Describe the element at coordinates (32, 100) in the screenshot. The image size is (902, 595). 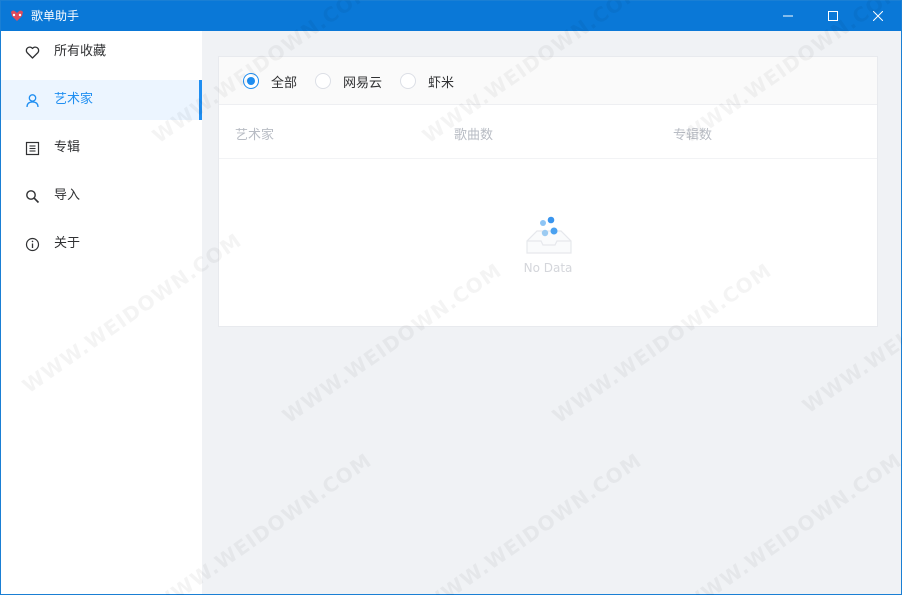
I see `user-icon` at that location.